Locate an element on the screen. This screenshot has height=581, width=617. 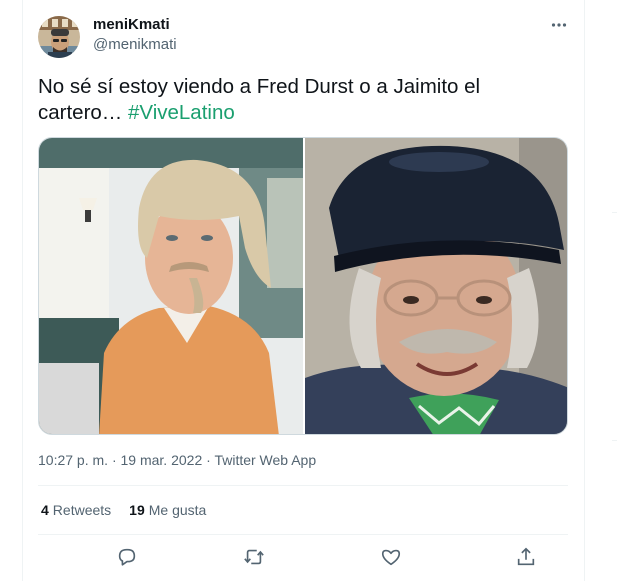
action-bar is located at coordinates (303, 557).